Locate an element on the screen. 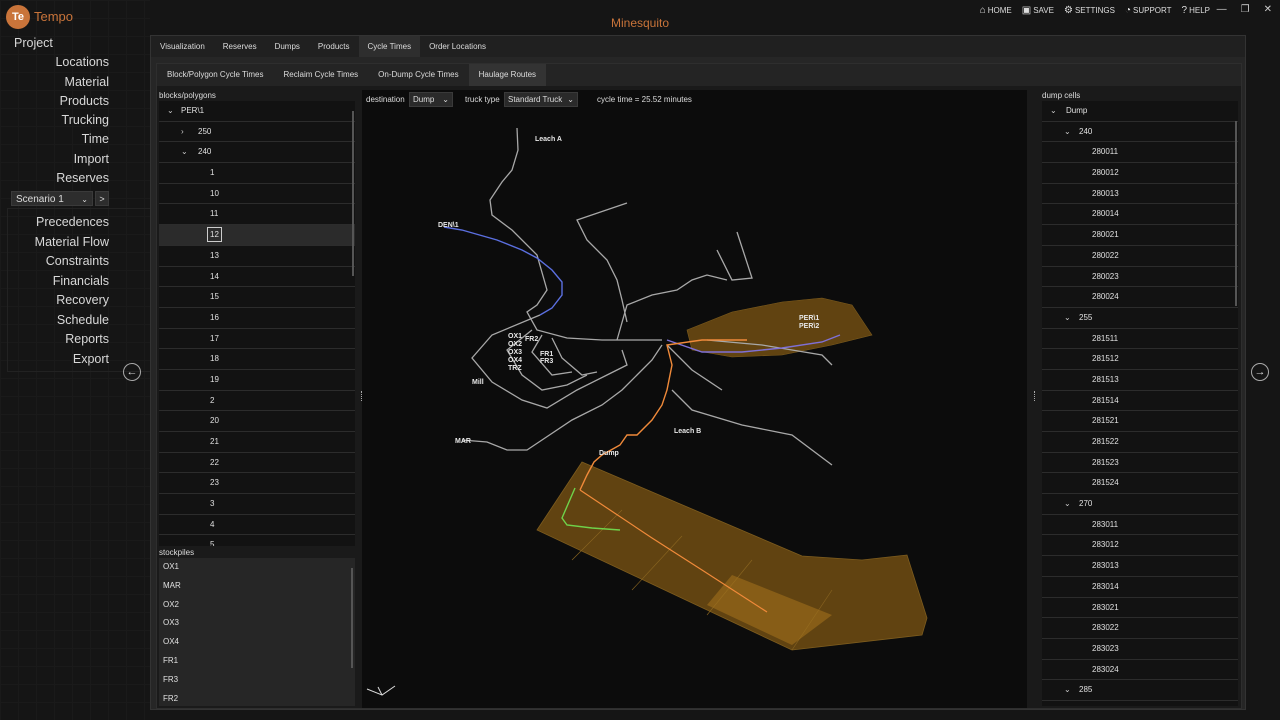 This screenshot has height=720, width=1280. sidebar-item-locations: Locations is located at coordinates (72, 62).